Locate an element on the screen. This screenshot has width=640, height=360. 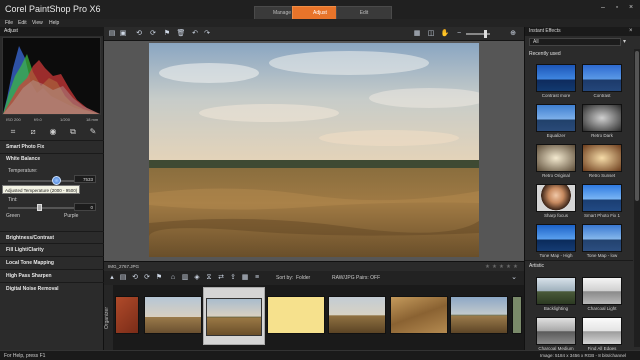
crop-icon: ⌗ is located at coordinates (13, 132).